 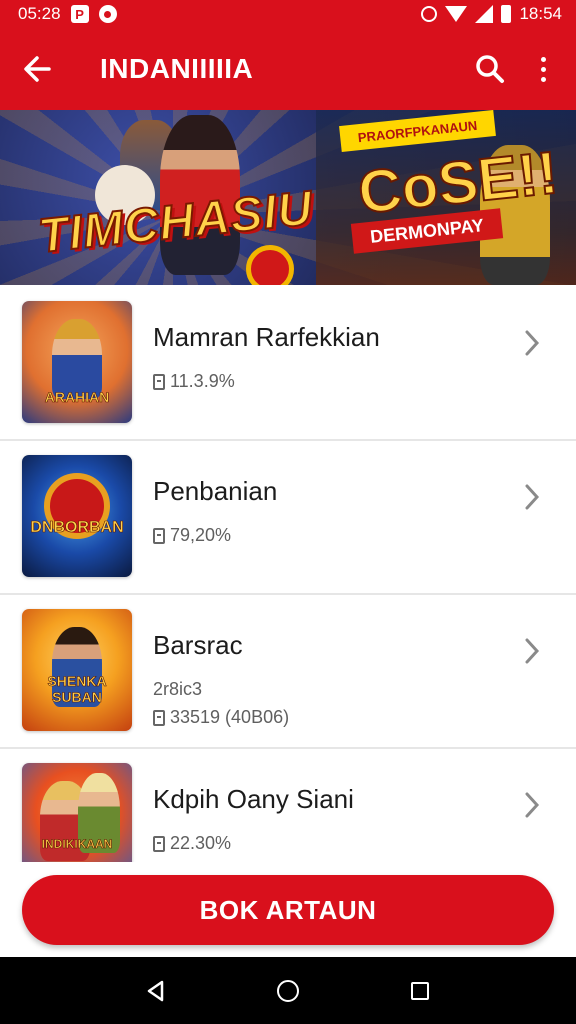 What do you see at coordinates (201, 843) in the screenshot?
I see `item-meta-text: 22.30%` at bounding box center [201, 843].